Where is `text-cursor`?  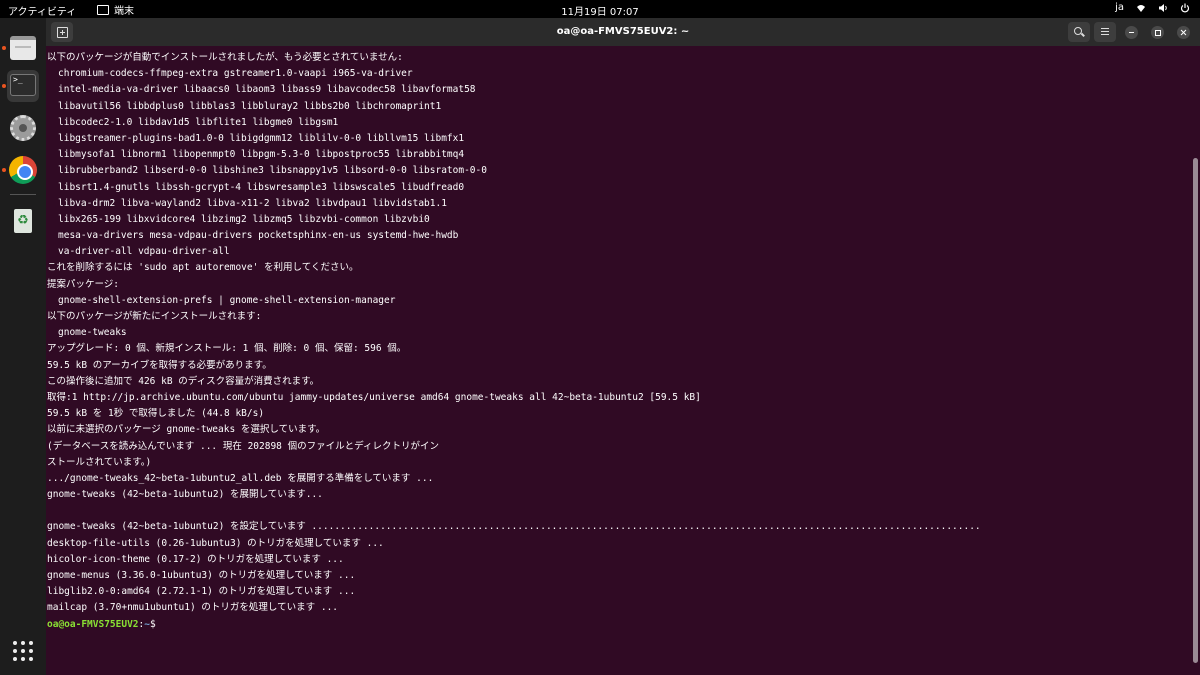
text-cursor is located at coordinates (158, 622).